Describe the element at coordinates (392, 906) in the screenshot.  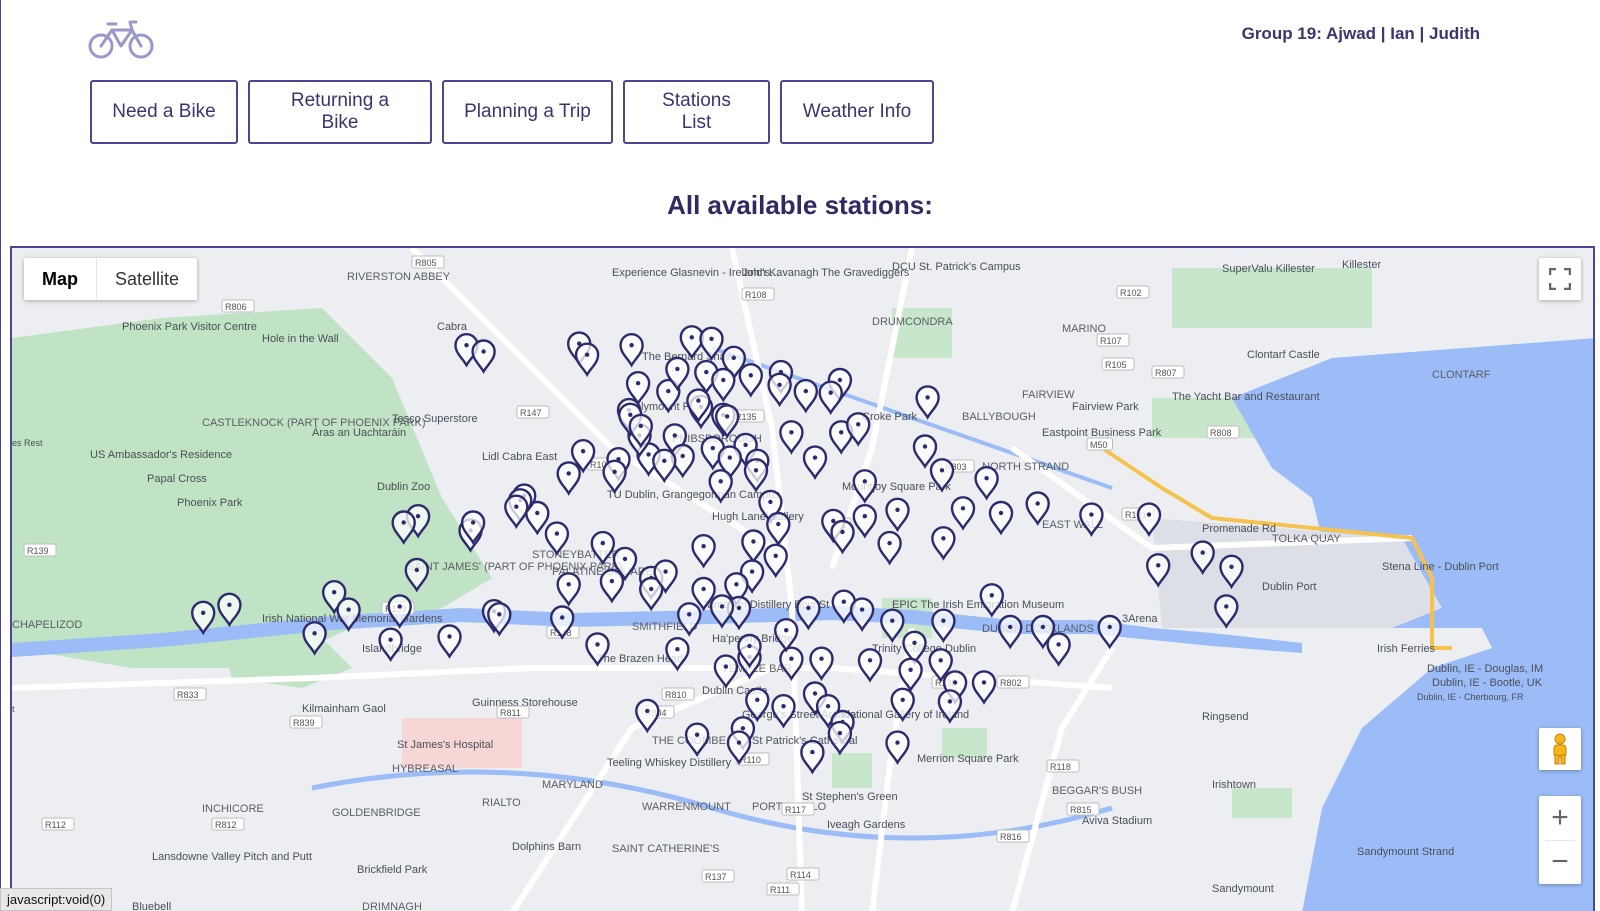
I see `map-place-label: DRIMNAGH` at that location.